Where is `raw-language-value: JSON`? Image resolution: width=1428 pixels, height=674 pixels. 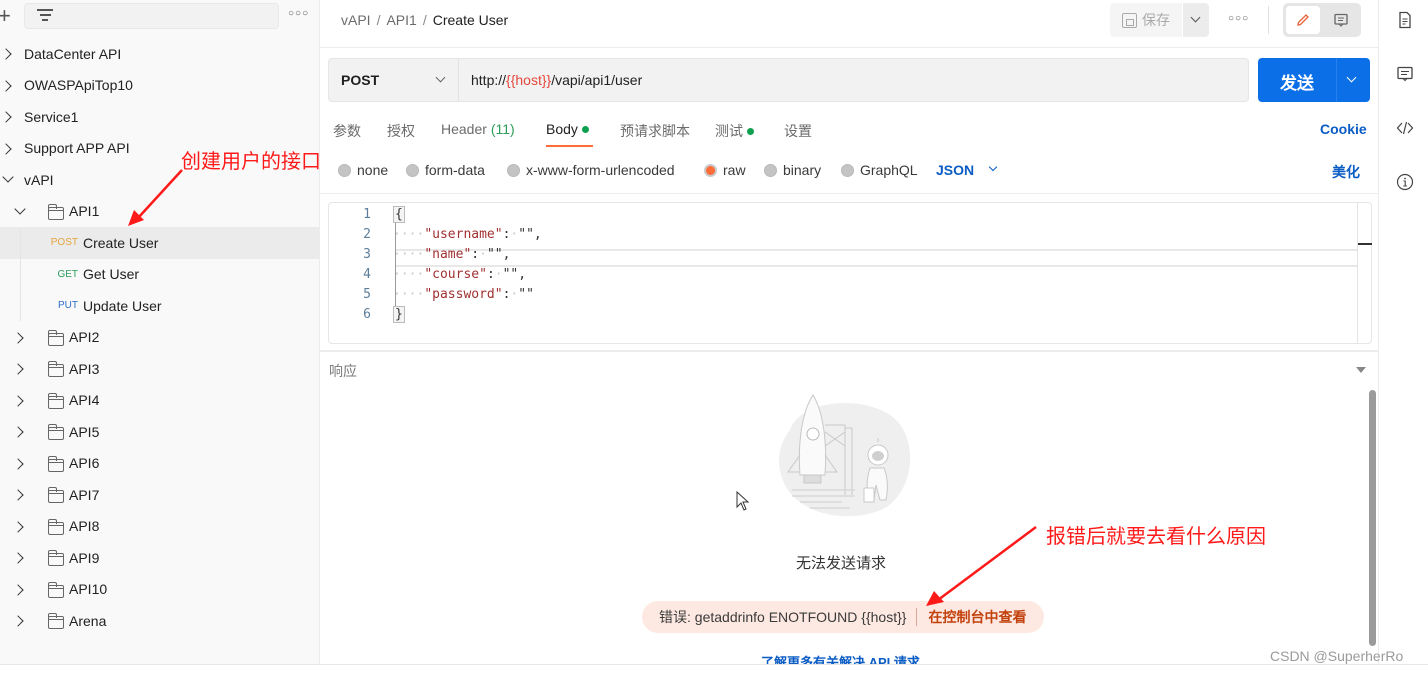 raw-language-value: JSON is located at coordinates (955, 170).